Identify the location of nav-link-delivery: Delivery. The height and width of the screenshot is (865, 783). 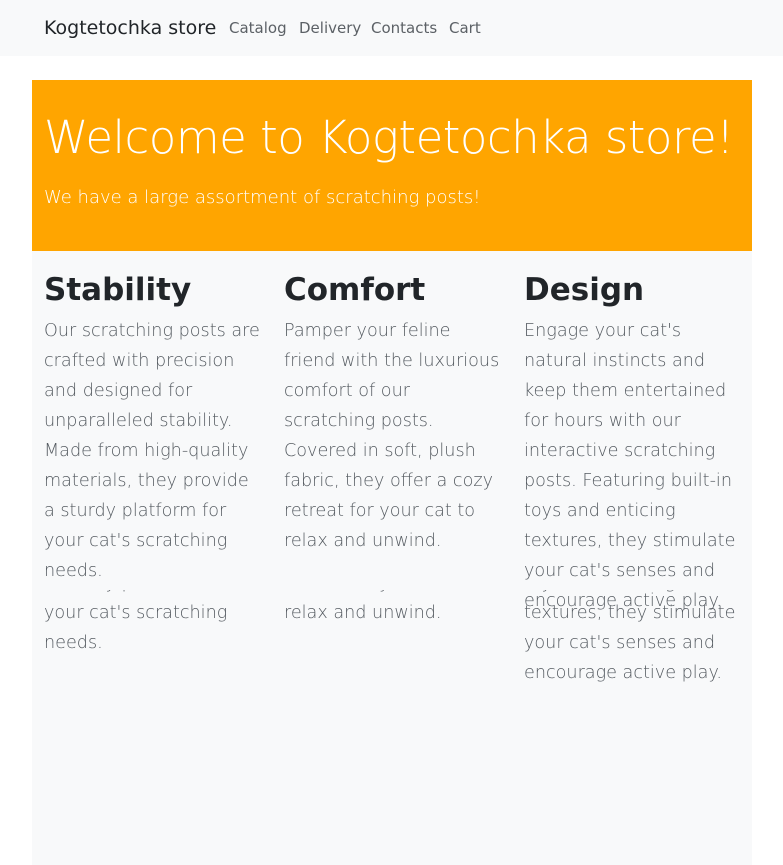
(330, 28).